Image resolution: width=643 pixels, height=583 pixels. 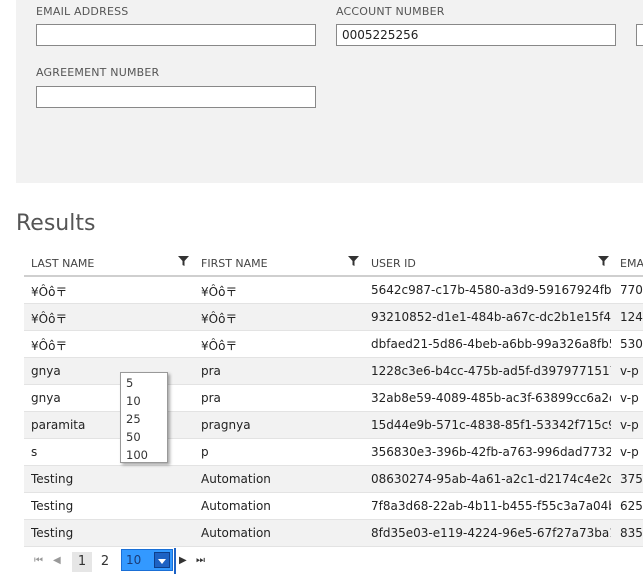 What do you see at coordinates (491, 290) in the screenshot?
I see `user-id-cell: 5642c987-c17b-4580-a3d9-59167924fb14` at bounding box center [491, 290].